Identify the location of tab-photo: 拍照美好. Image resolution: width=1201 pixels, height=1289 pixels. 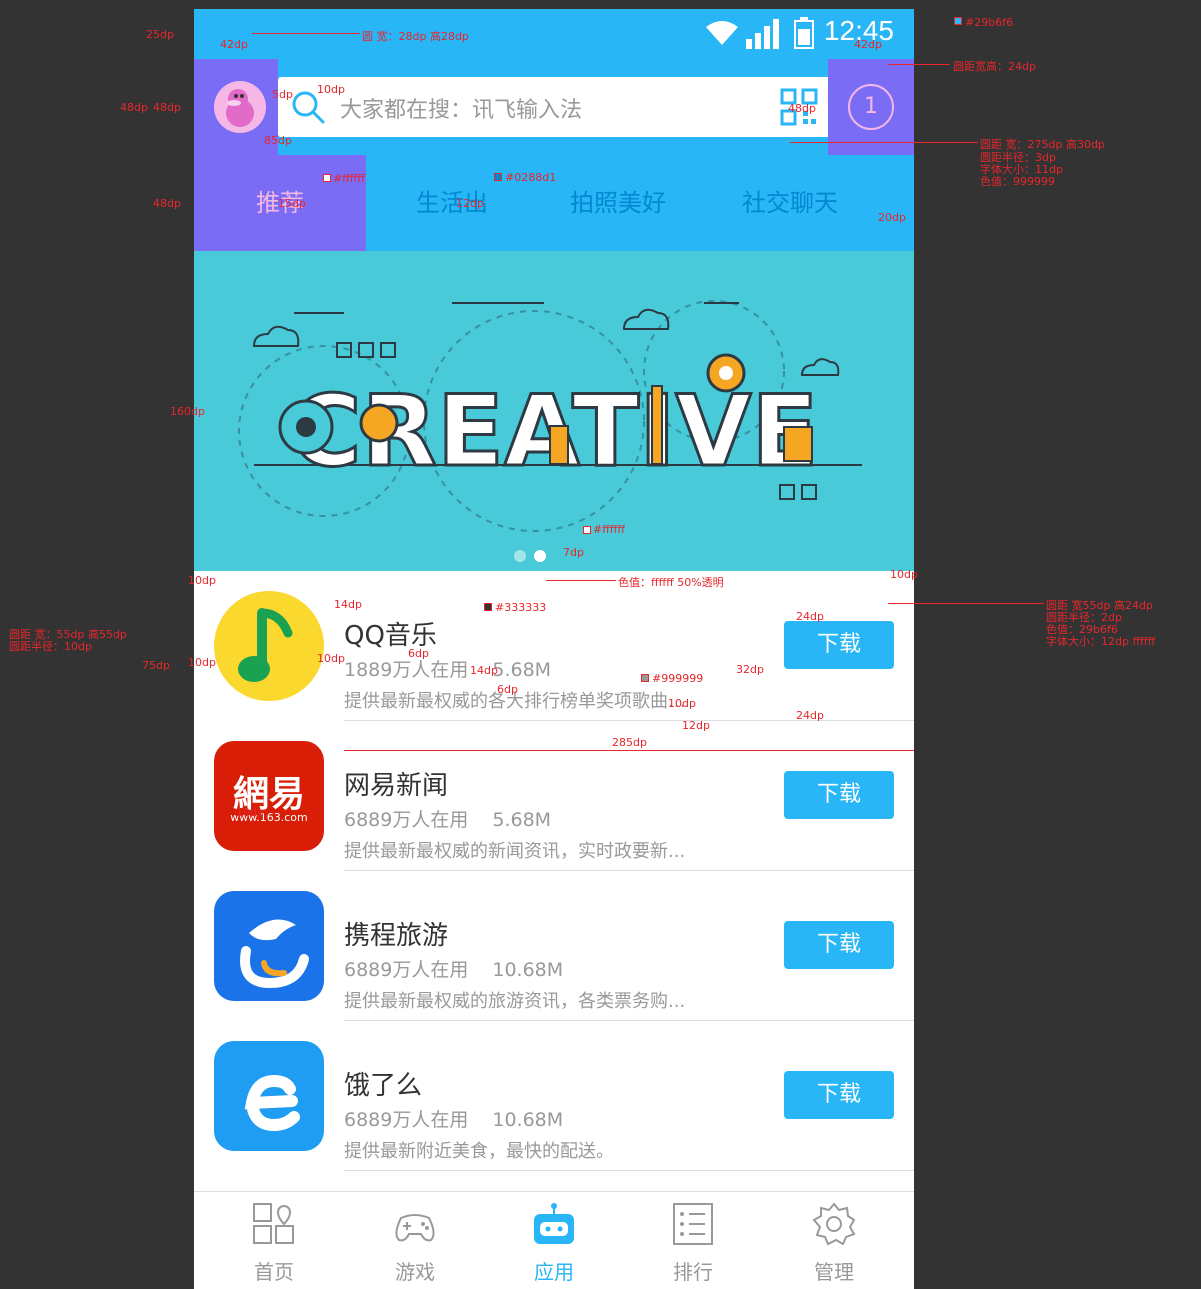
(618, 203).